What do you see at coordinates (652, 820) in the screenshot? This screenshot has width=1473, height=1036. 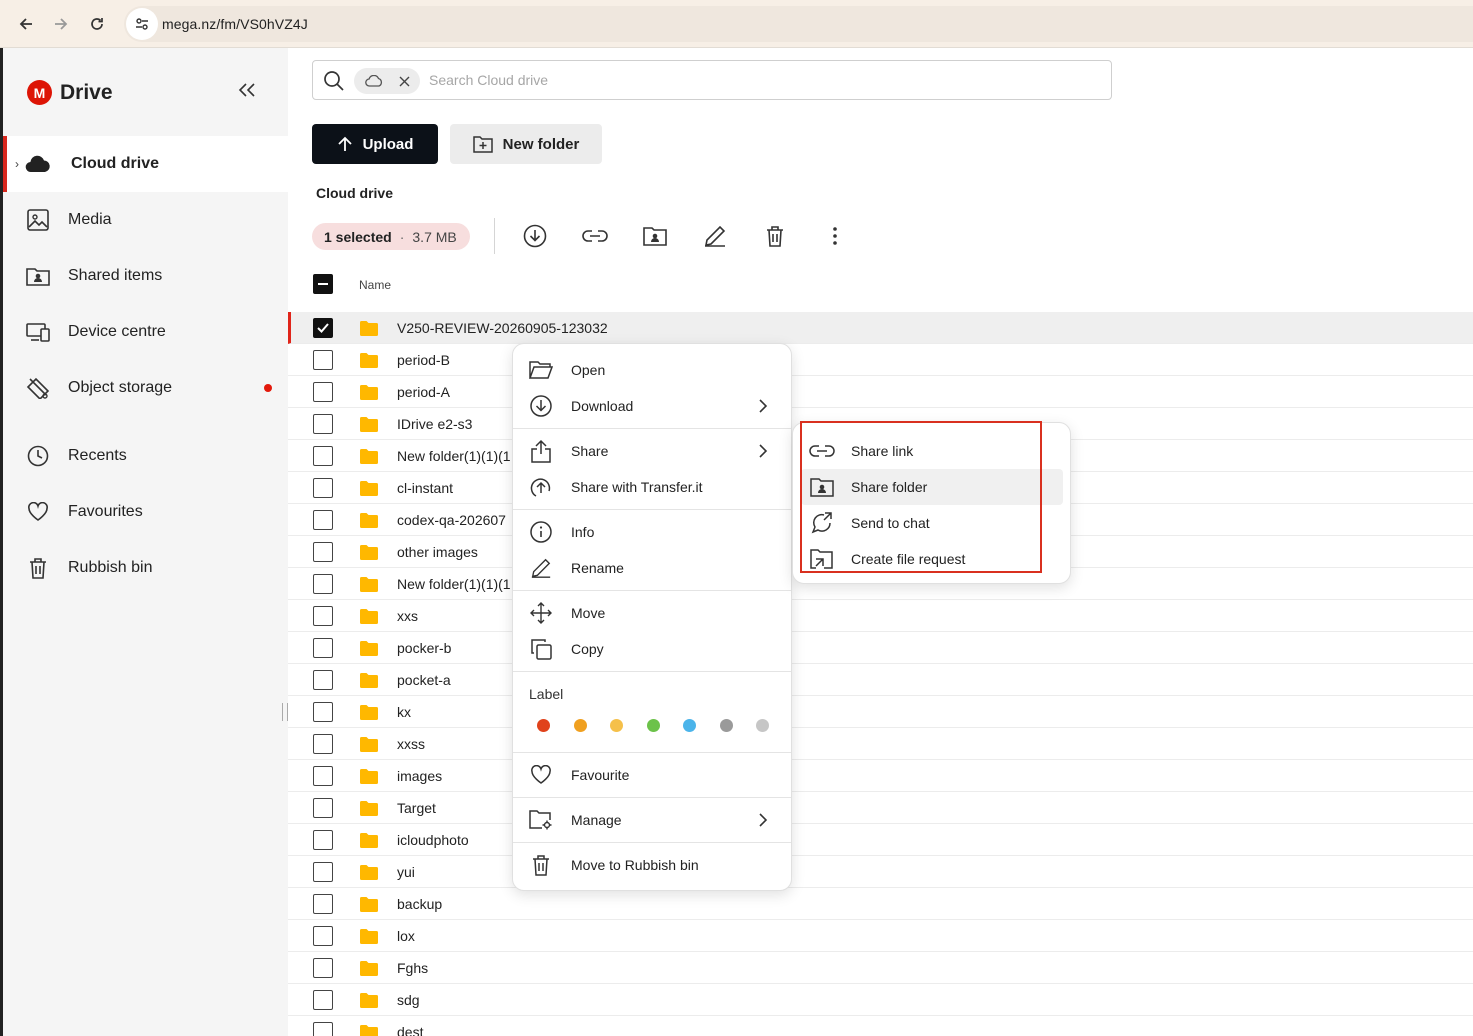 I see `menu-item-manage: Manage` at bounding box center [652, 820].